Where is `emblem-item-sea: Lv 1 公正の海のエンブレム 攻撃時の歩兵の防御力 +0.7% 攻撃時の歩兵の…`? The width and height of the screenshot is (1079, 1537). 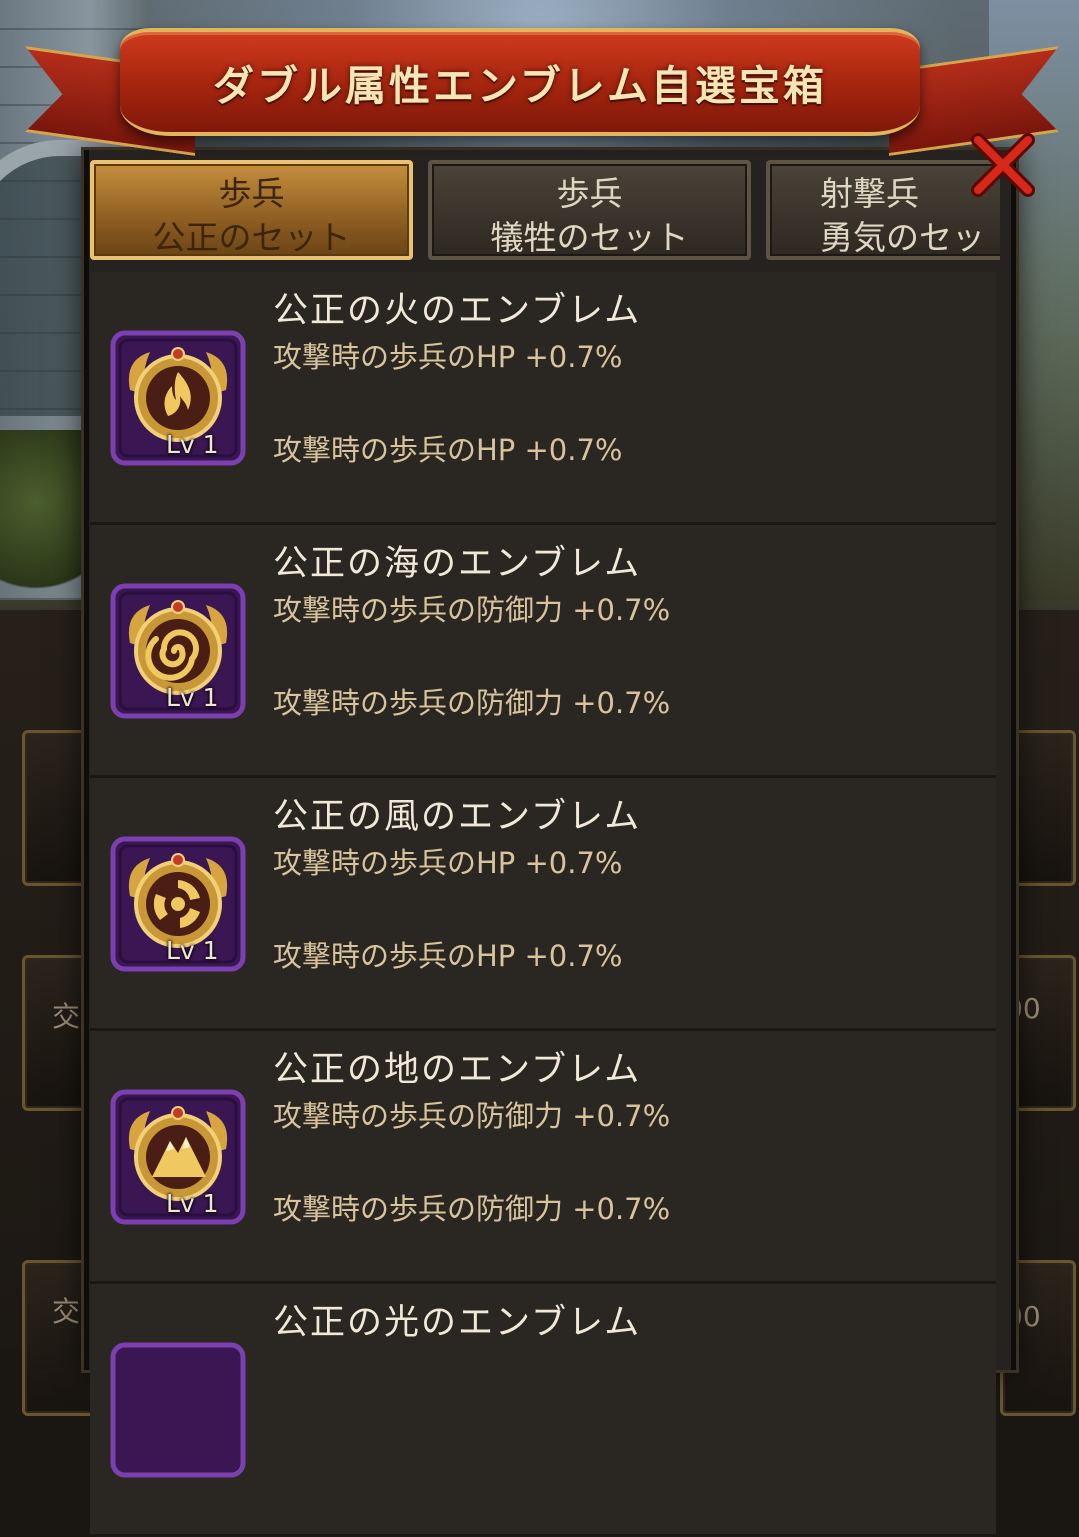 emblem-item-sea: Lv 1 公正の海のエンブレム 攻撃時の歩兵の防御力 +0.7% 攻撃時の歩兵の… is located at coordinates (543, 651).